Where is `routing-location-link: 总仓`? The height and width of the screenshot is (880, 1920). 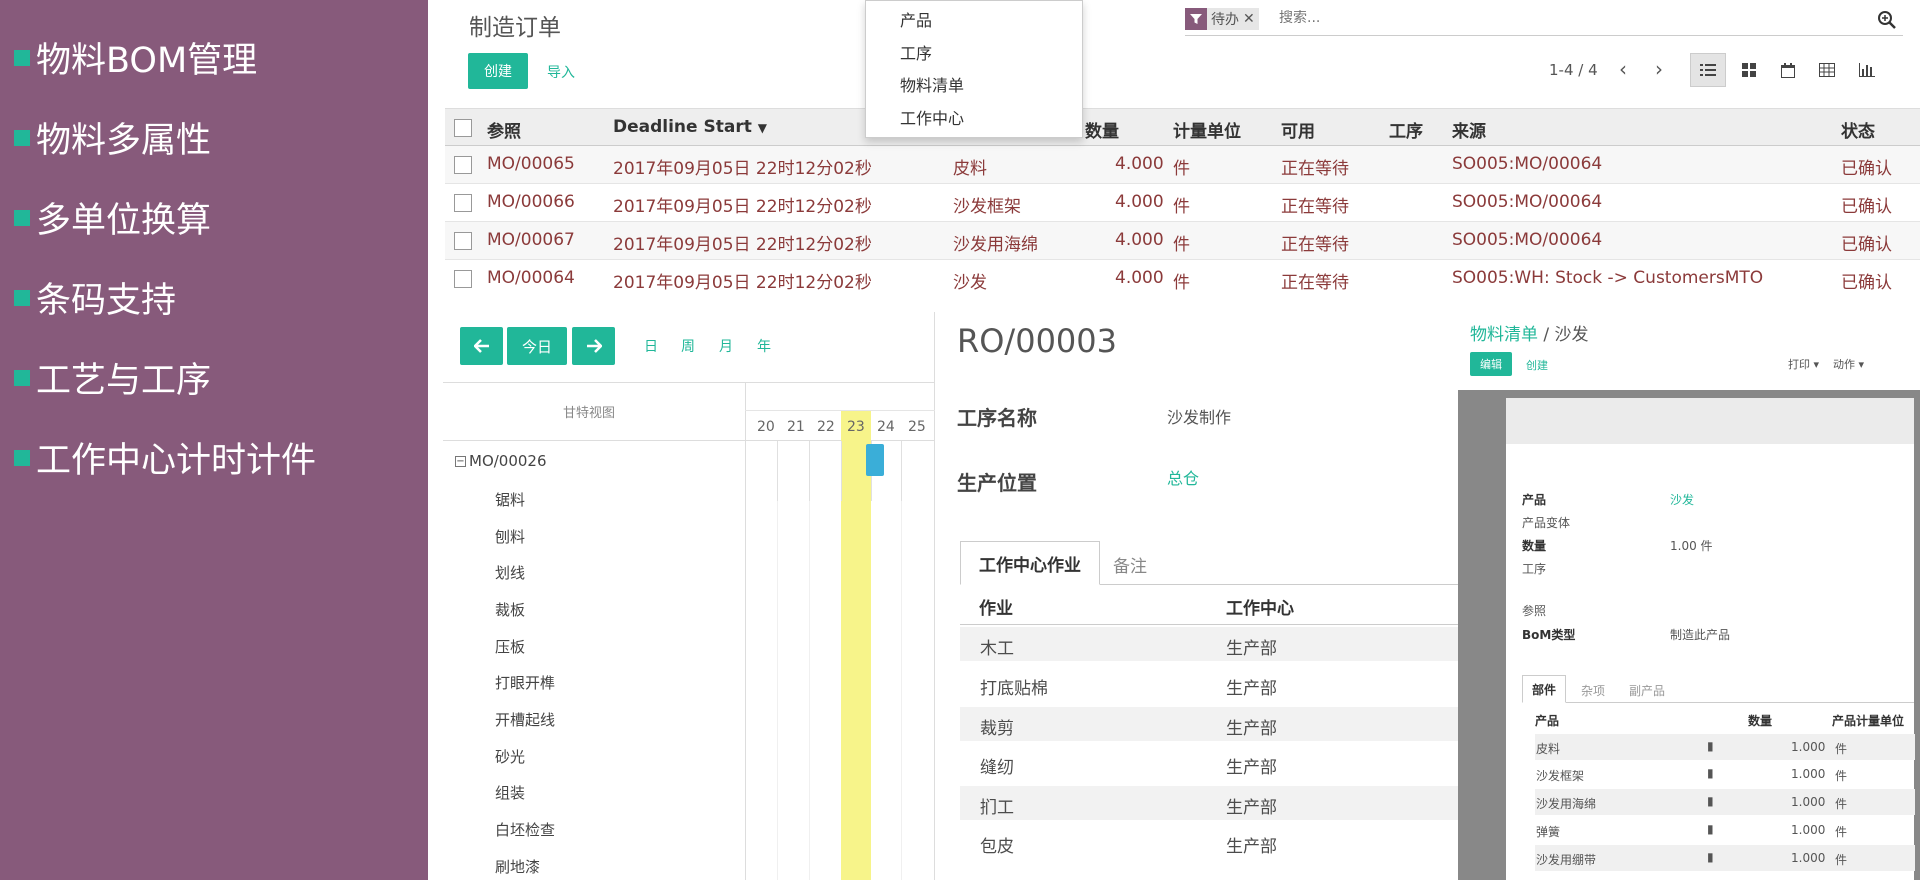 routing-location-link: 总仓 is located at coordinates (1183, 477).